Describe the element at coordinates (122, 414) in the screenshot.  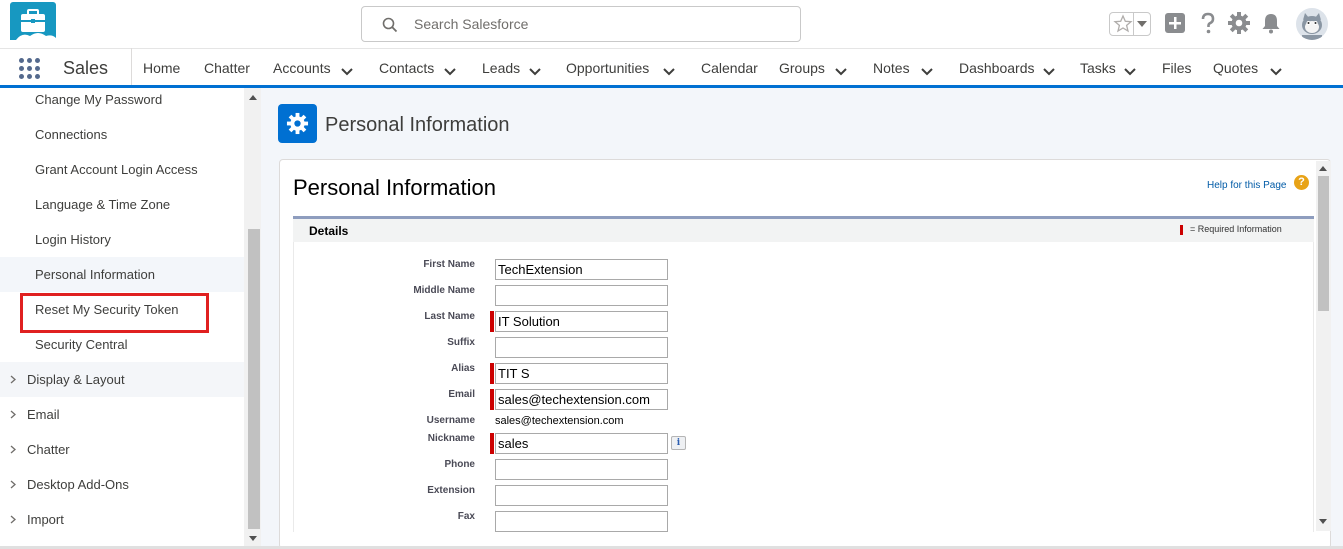
I see `sidebar-group-email: Email` at that location.